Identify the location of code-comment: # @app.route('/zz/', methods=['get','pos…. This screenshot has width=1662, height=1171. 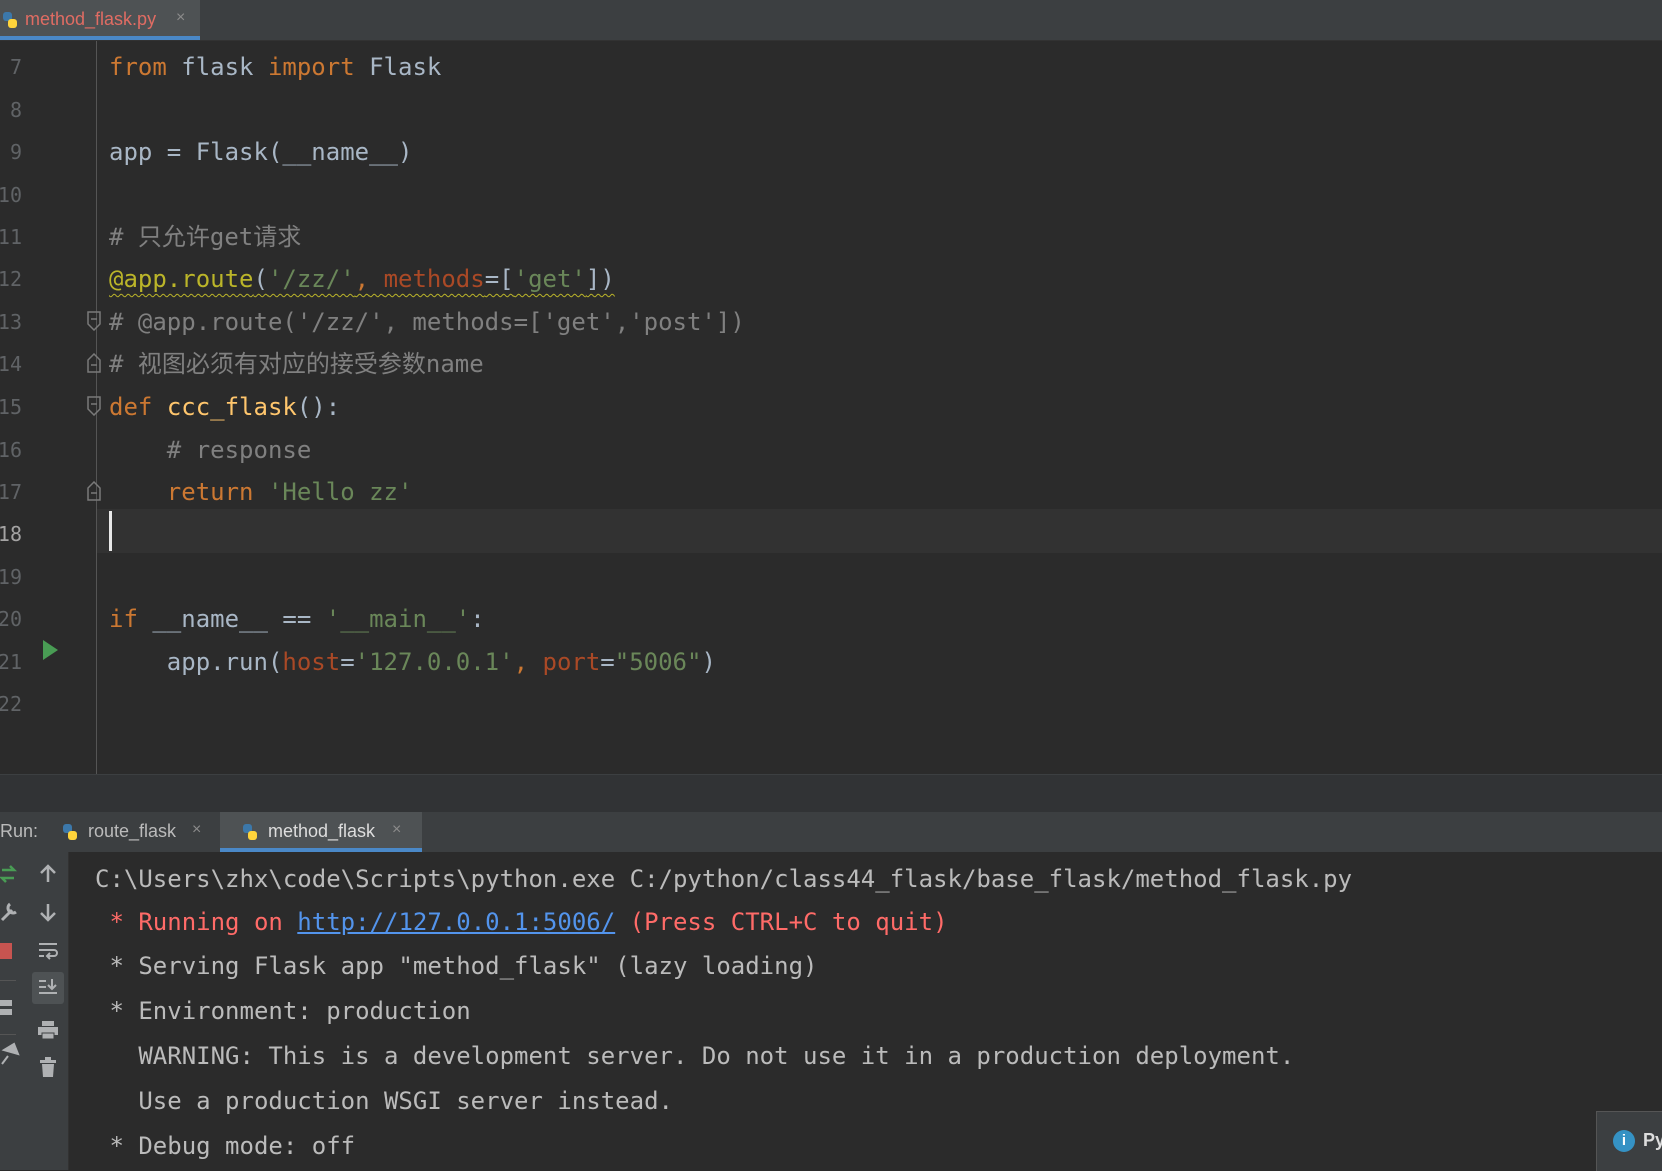
(427, 322).